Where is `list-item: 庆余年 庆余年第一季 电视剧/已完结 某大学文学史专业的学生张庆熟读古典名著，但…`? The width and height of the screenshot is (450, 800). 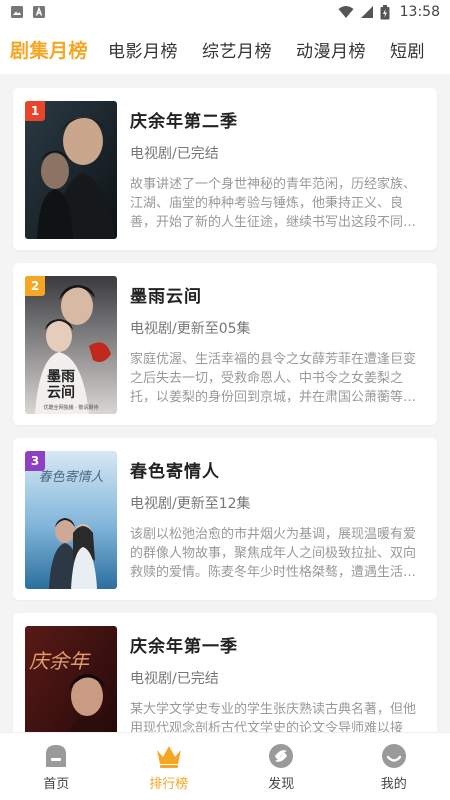
list-item: 庆余年 庆余年第一季 电视剧/已完结 某大学文学史专业的学生张庆熟读古典名著，但… is located at coordinates (225, 672).